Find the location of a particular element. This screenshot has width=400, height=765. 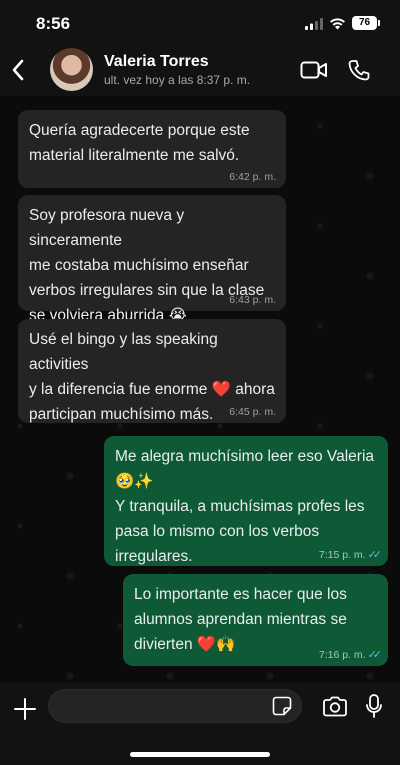

message-time: 6:42 p. m. is located at coordinates (252, 177).